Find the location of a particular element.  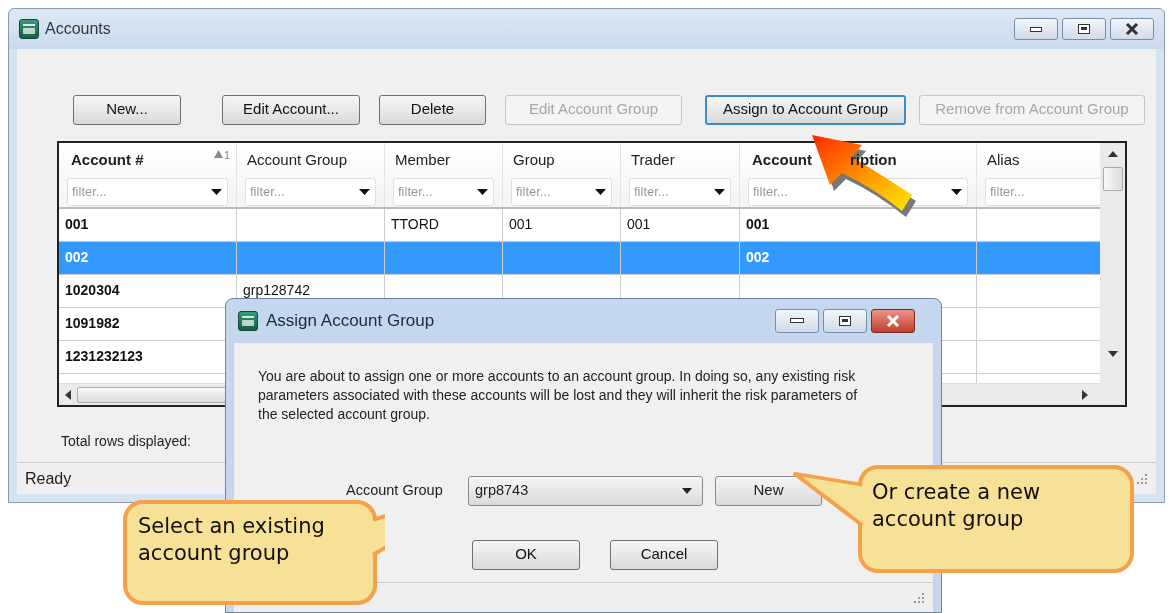

column-header: Account # is located at coordinates (105, 160).